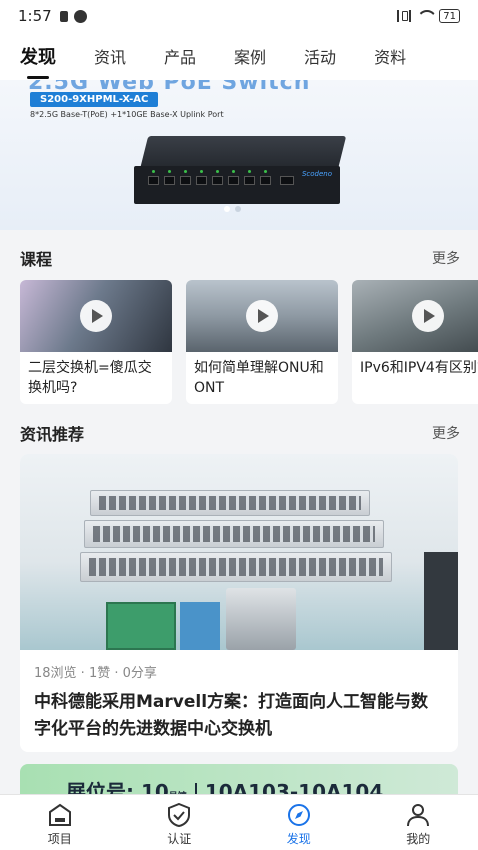 This screenshot has height=850, width=478. What do you see at coordinates (231, 715) in the screenshot?
I see `news-headline: 中科德能采用Marvell方案：打造面向人工智能与数字化平台的先进数据中心交换机` at bounding box center [231, 715].